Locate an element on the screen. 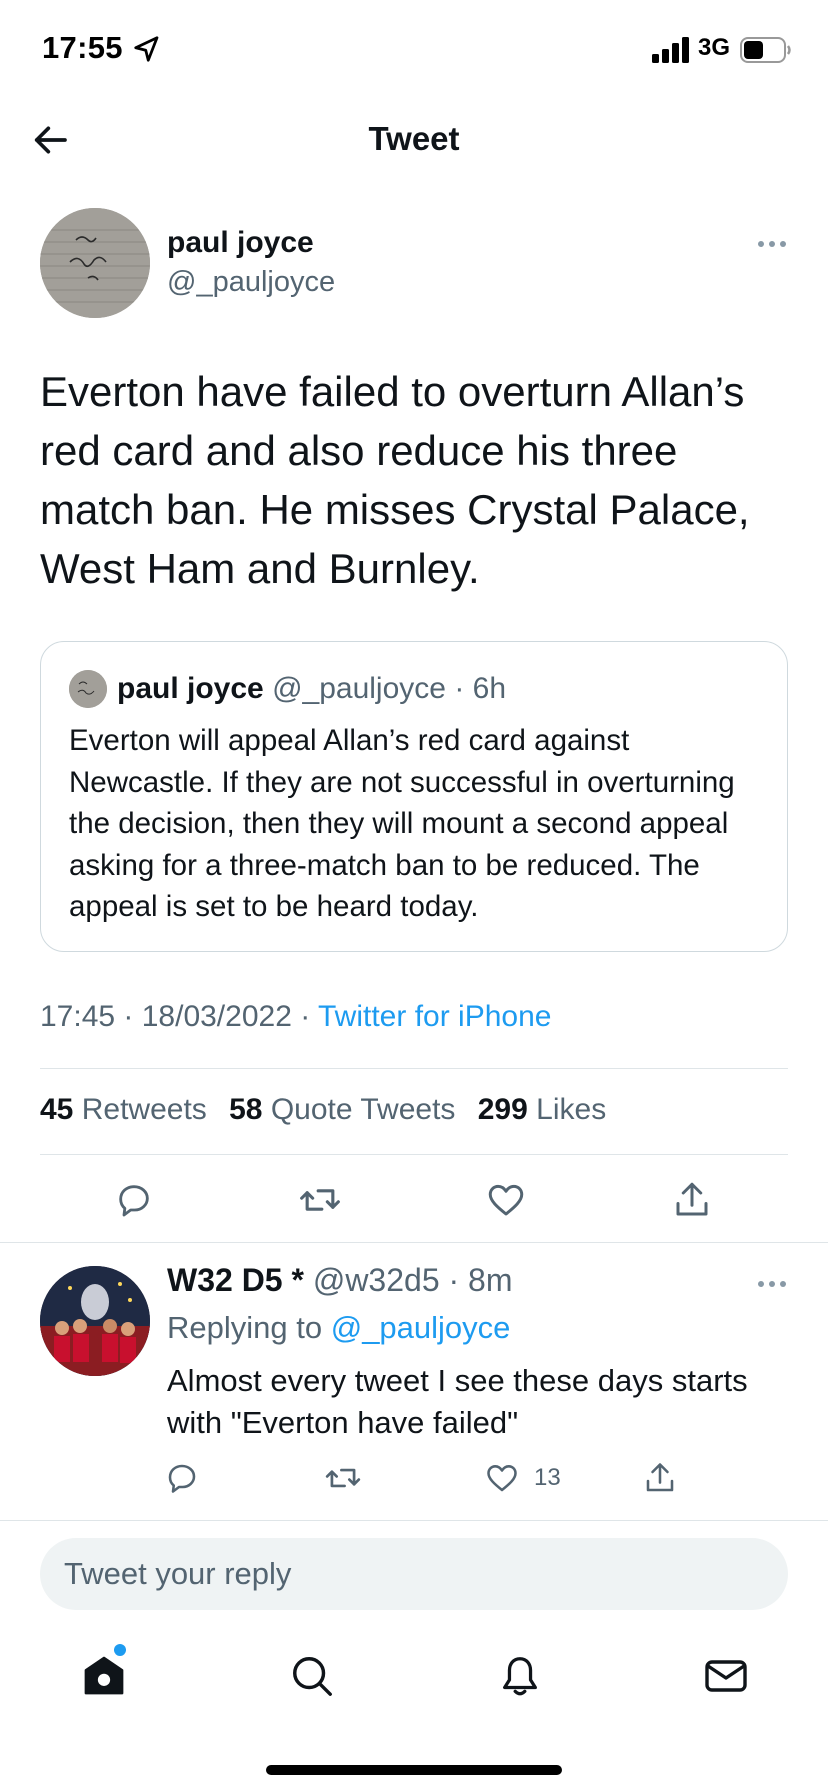 Image resolution: width=828 pixels, height=1792 pixels. reply-author-handle: @w32d5 is located at coordinates (376, 1280).